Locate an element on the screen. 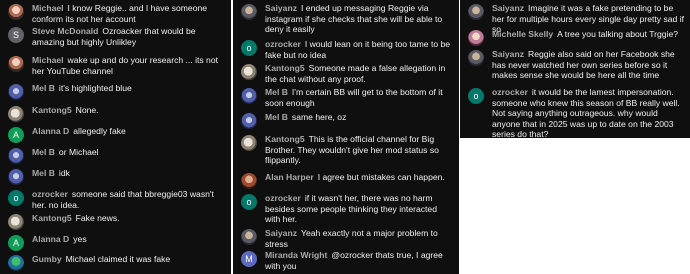  author-name: Steve McDonald is located at coordinates (65, 31).